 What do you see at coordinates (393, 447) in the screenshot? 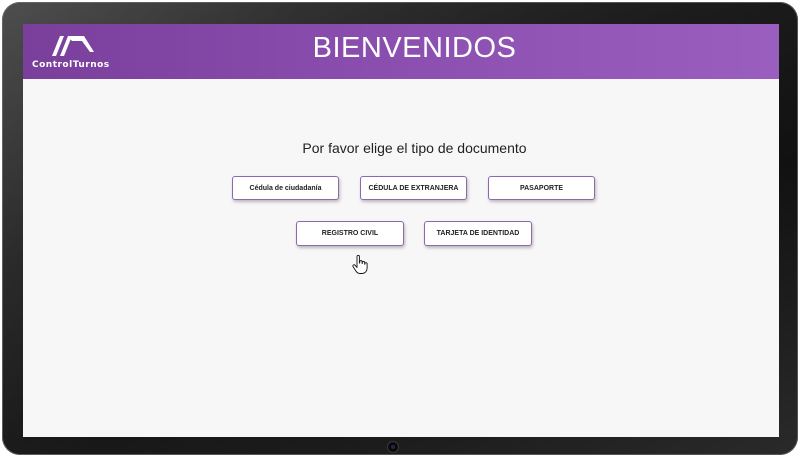
I see `webcam-icon` at bounding box center [393, 447].